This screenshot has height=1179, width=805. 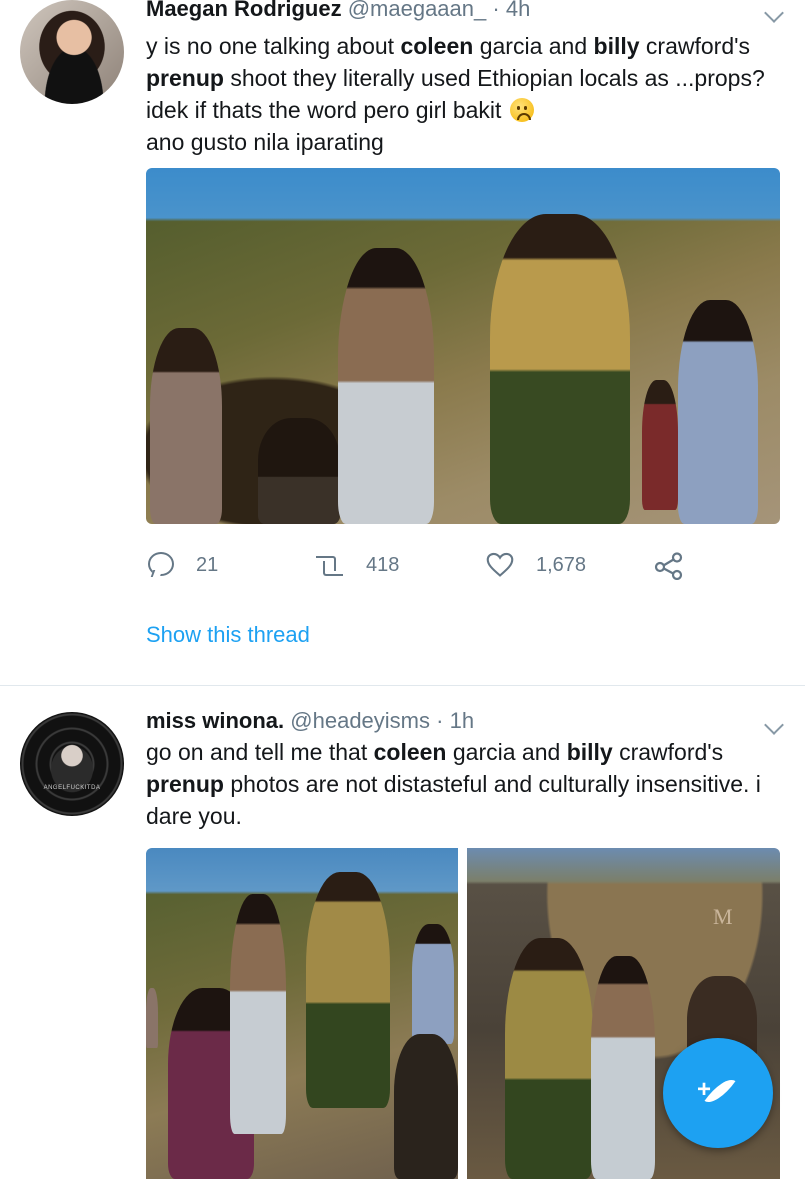 What do you see at coordinates (273, 46) in the screenshot?
I see `text-part: y is no one talking about` at bounding box center [273, 46].